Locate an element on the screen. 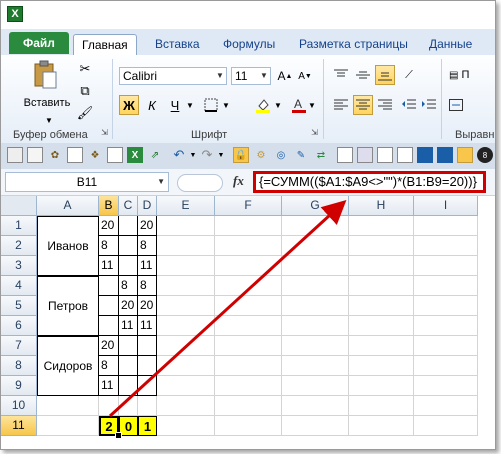 The image size is (501, 454). cell-h11 is located at coordinates (381, 426).